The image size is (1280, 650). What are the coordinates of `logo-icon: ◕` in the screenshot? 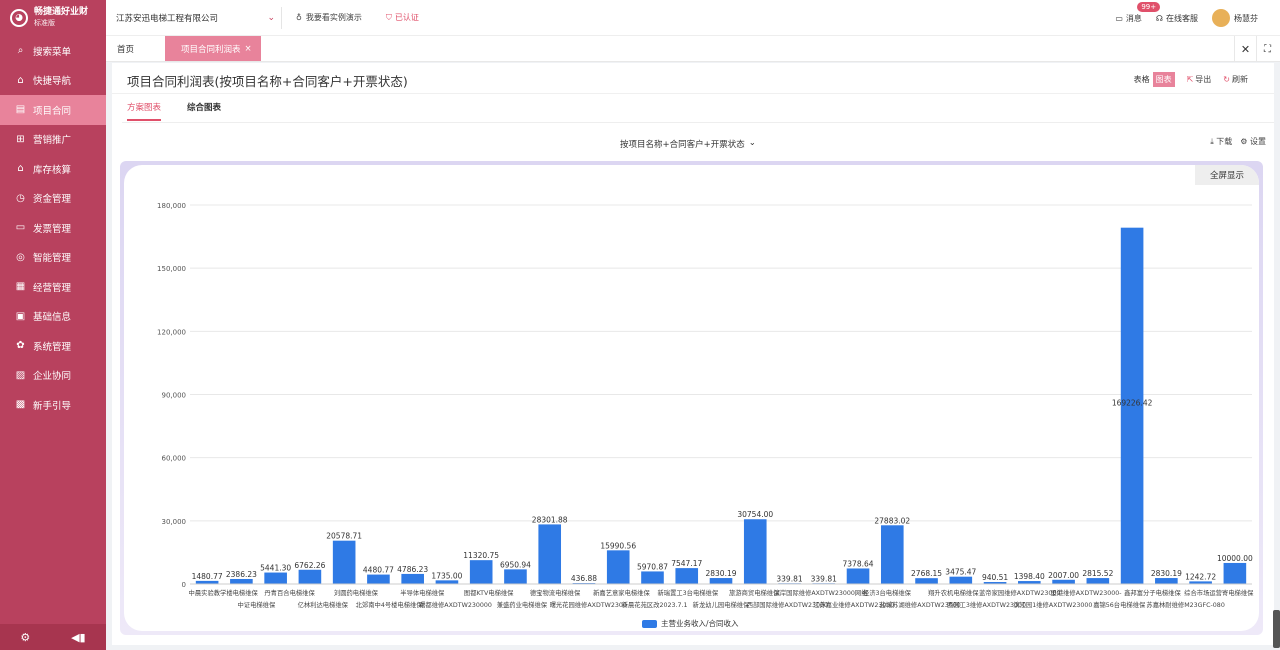 It's located at (19, 18).